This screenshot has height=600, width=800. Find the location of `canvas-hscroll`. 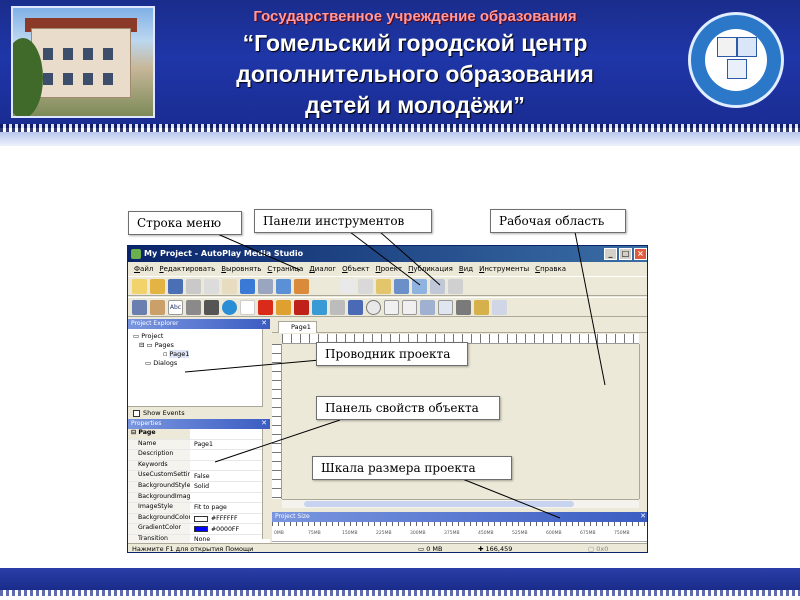

canvas-hscroll is located at coordinates (460, 503).